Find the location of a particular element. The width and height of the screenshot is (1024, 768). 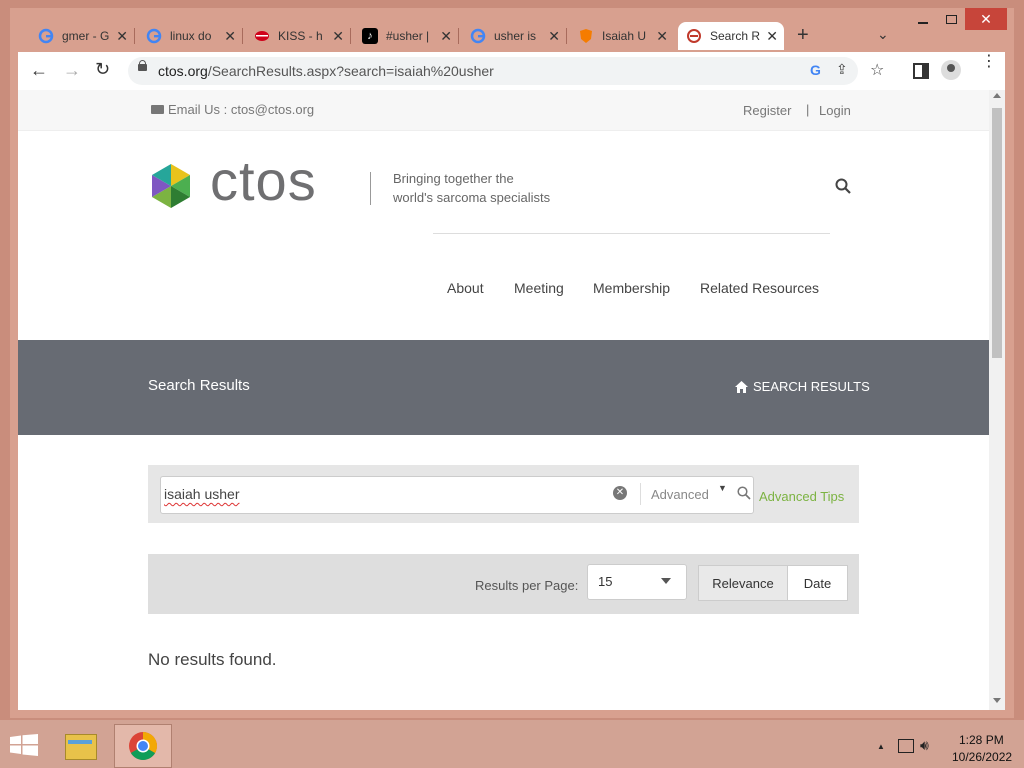

reload-button: ↻ is located at coordinates (102, 69).